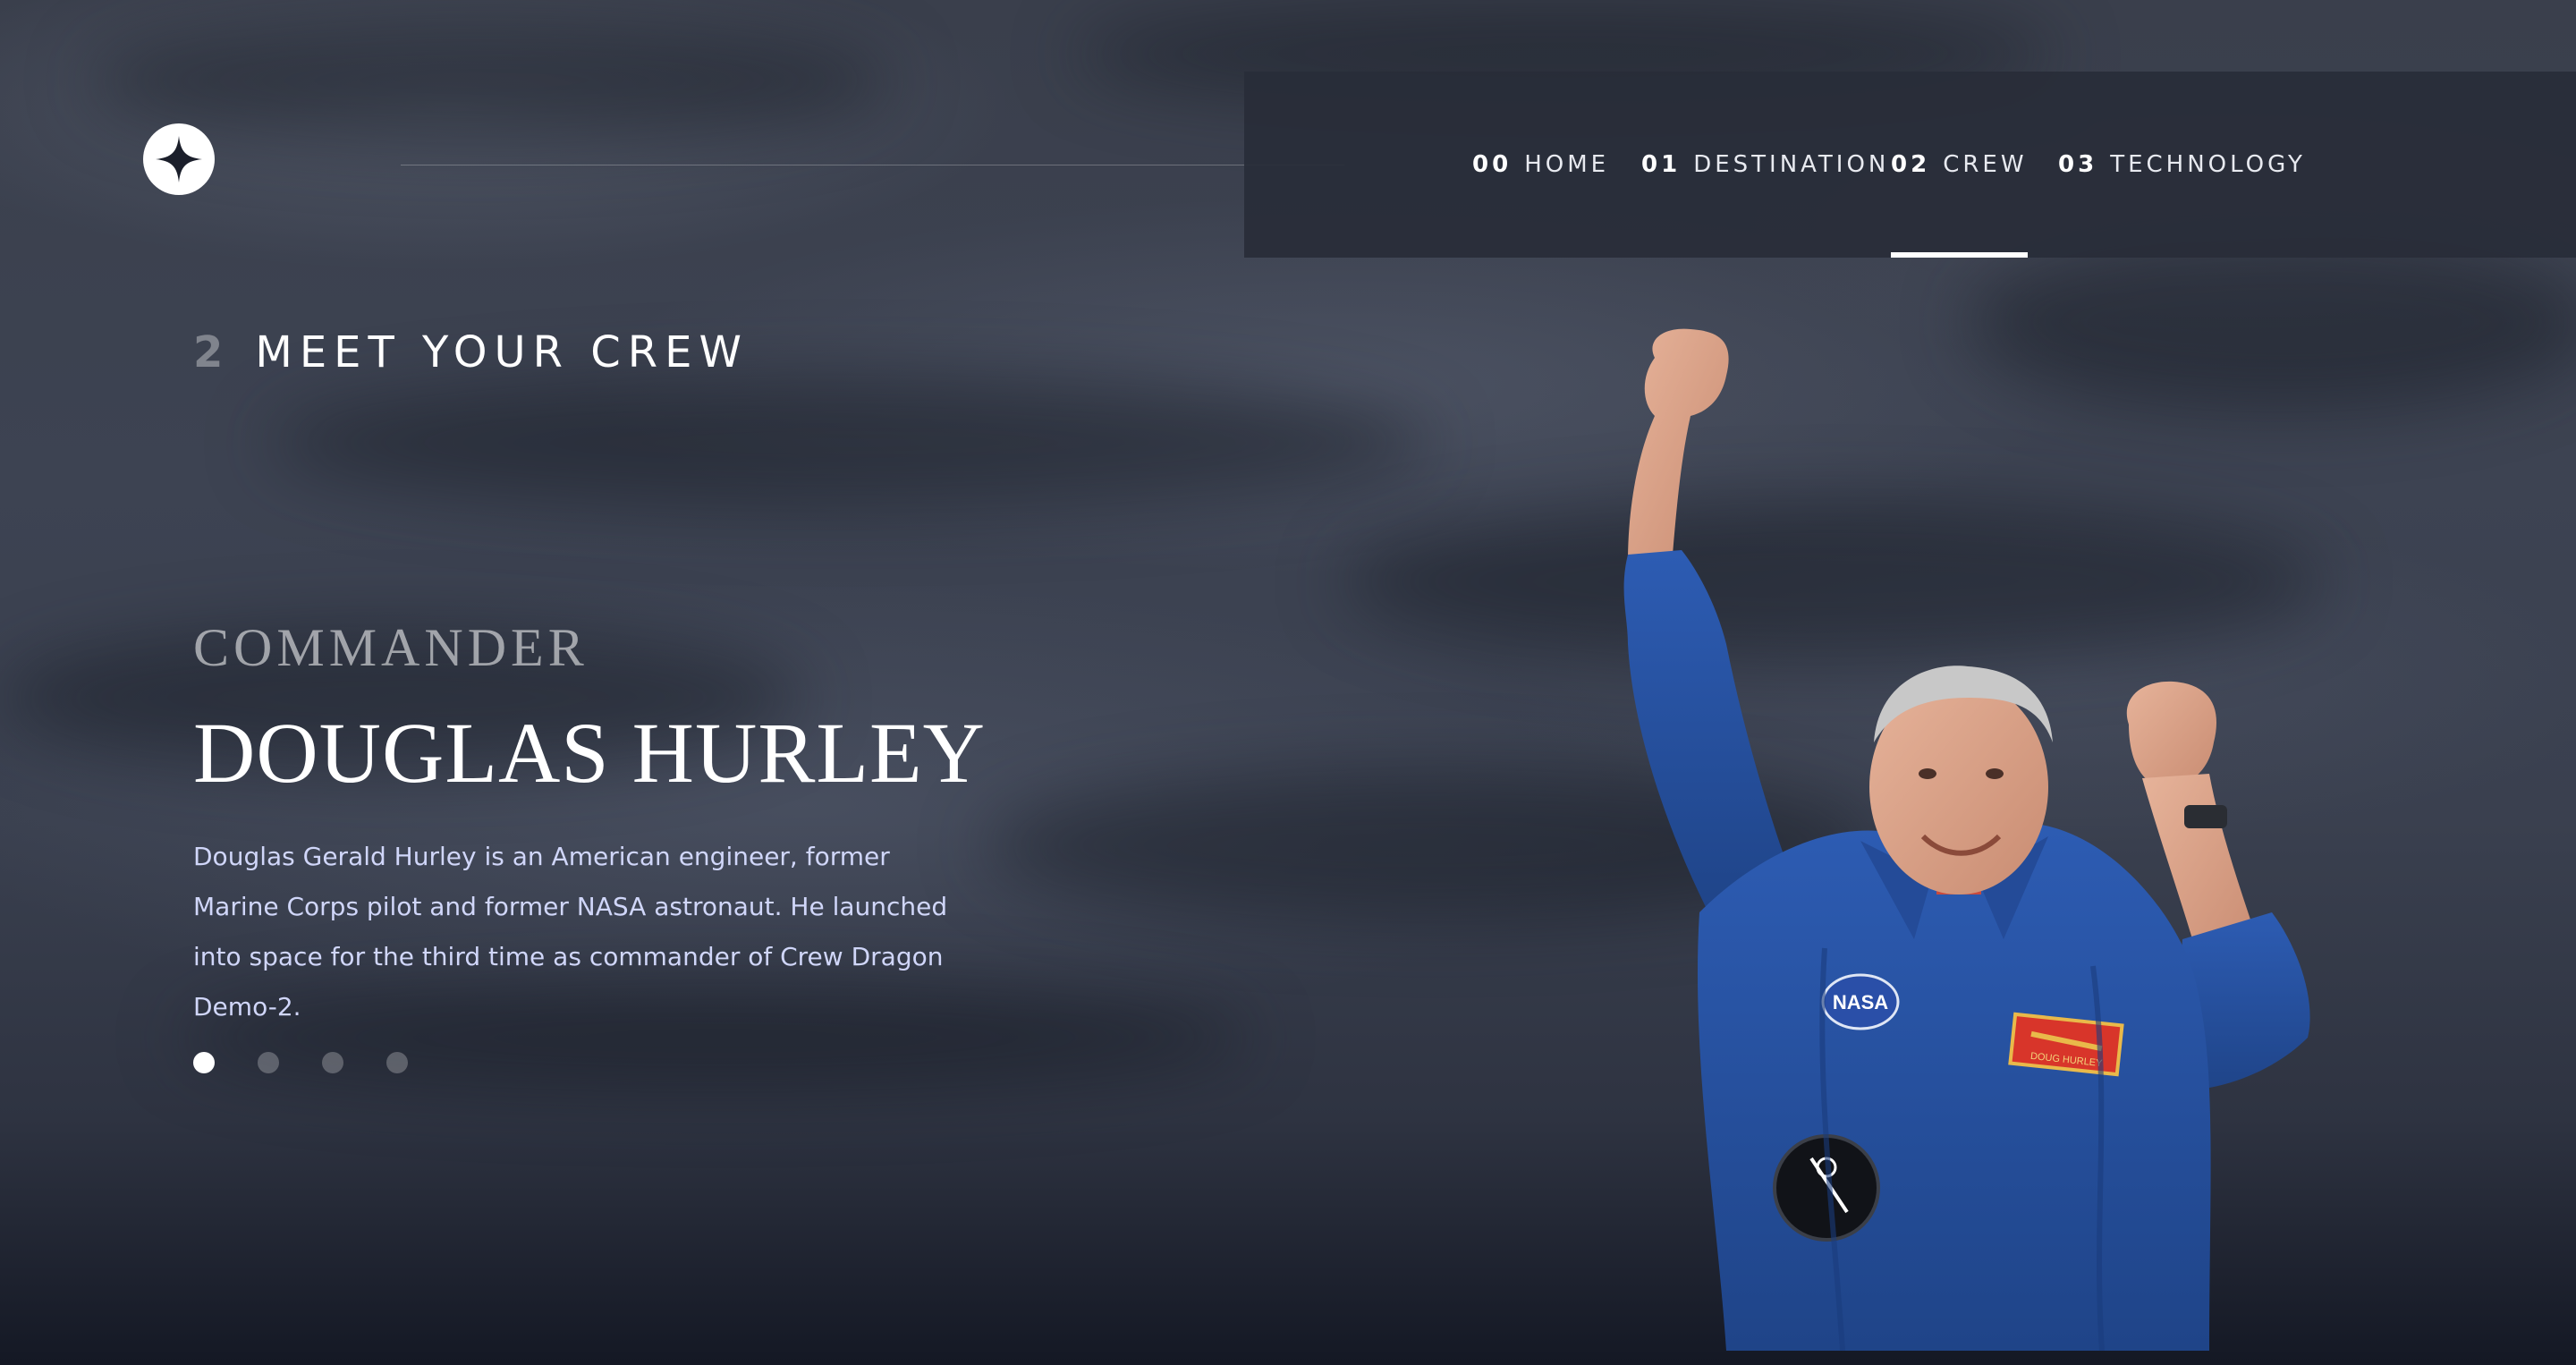 The image size is (2576, 1365). I want to click on nav-item-number: 01, so click(1661, 164).